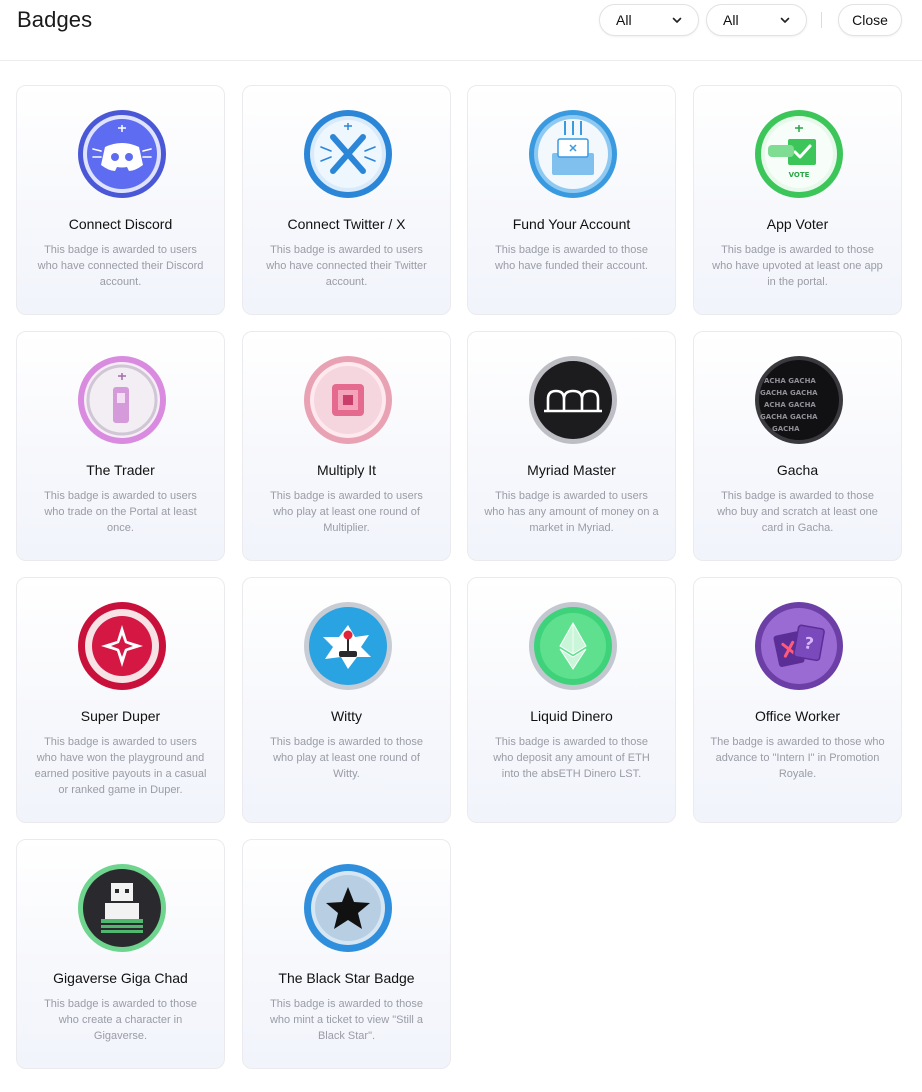  Describe the element at coordinates (799, 646) in the screenshot. I see `cards-icon: ?` at that location.